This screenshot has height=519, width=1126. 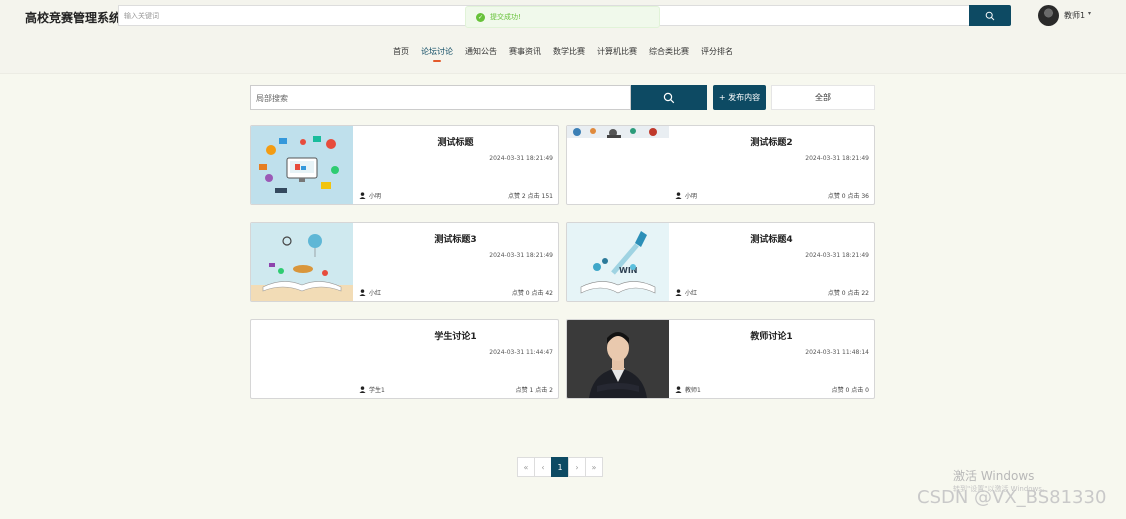 I want to click on nav-item-7: 评分排名, so click(x=717, y=51).